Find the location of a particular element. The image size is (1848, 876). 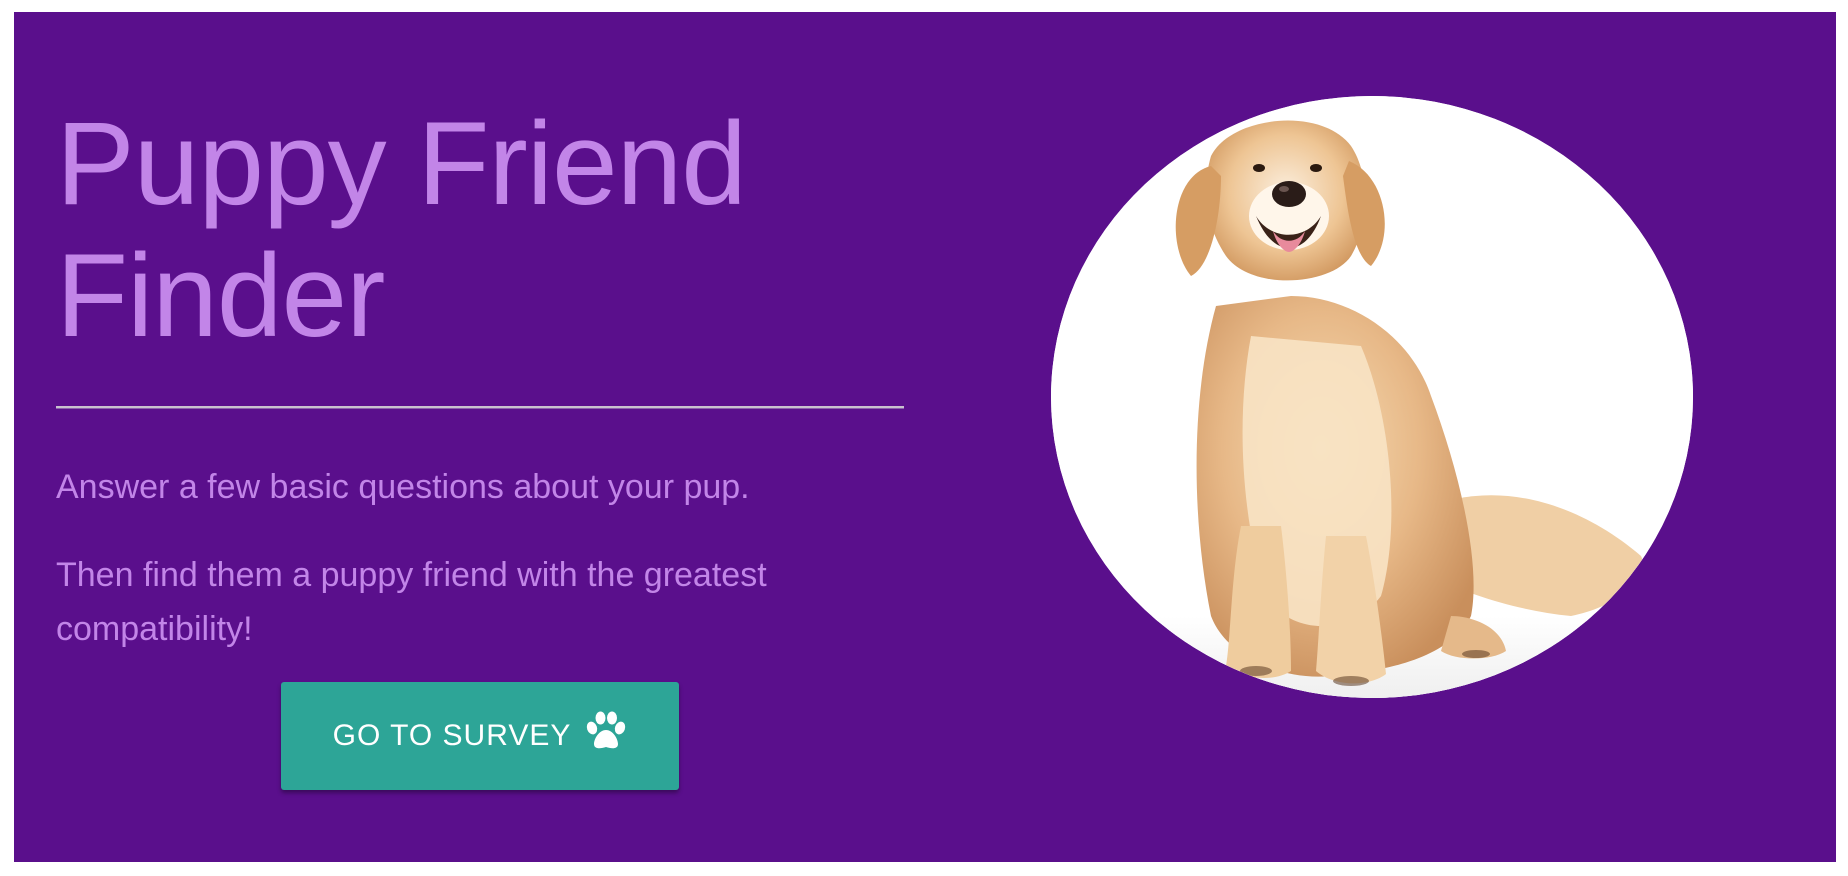

go-to-survey-button: GO TO SURVEY is located at coordinates (480, 736).